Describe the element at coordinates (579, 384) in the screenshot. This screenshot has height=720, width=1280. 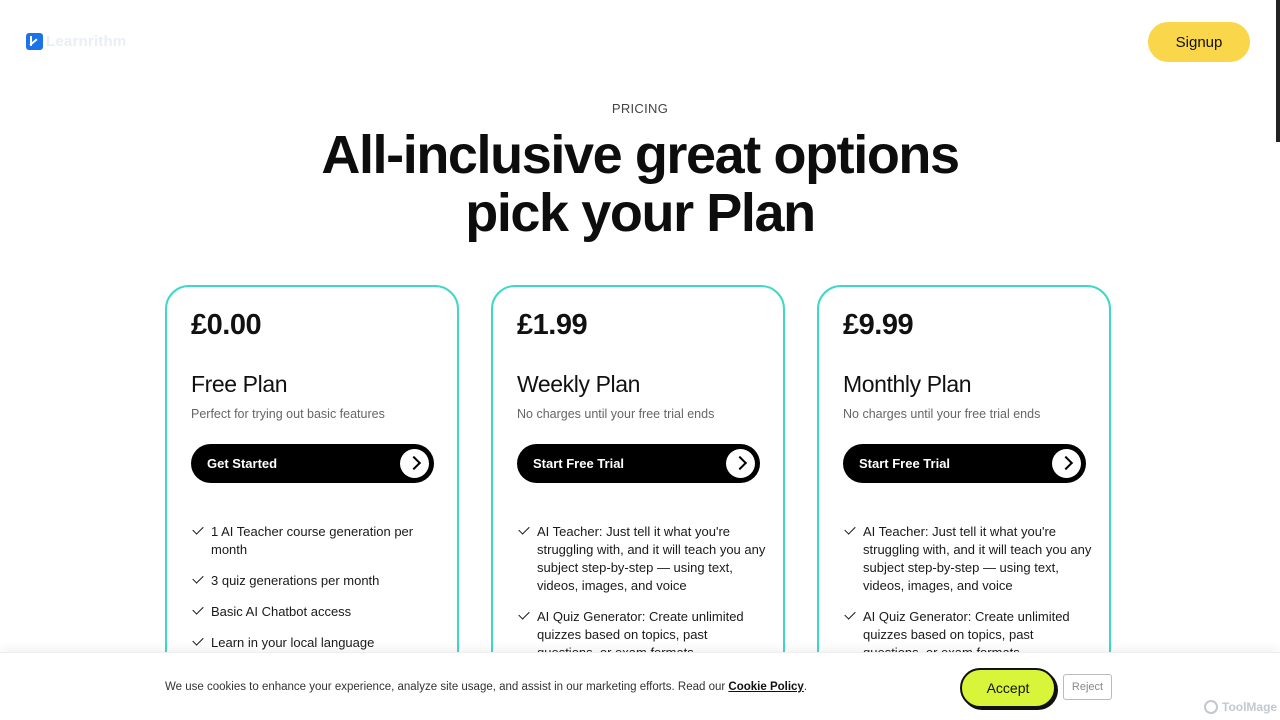
I see `plan-name: Weekly Plan` at that location.